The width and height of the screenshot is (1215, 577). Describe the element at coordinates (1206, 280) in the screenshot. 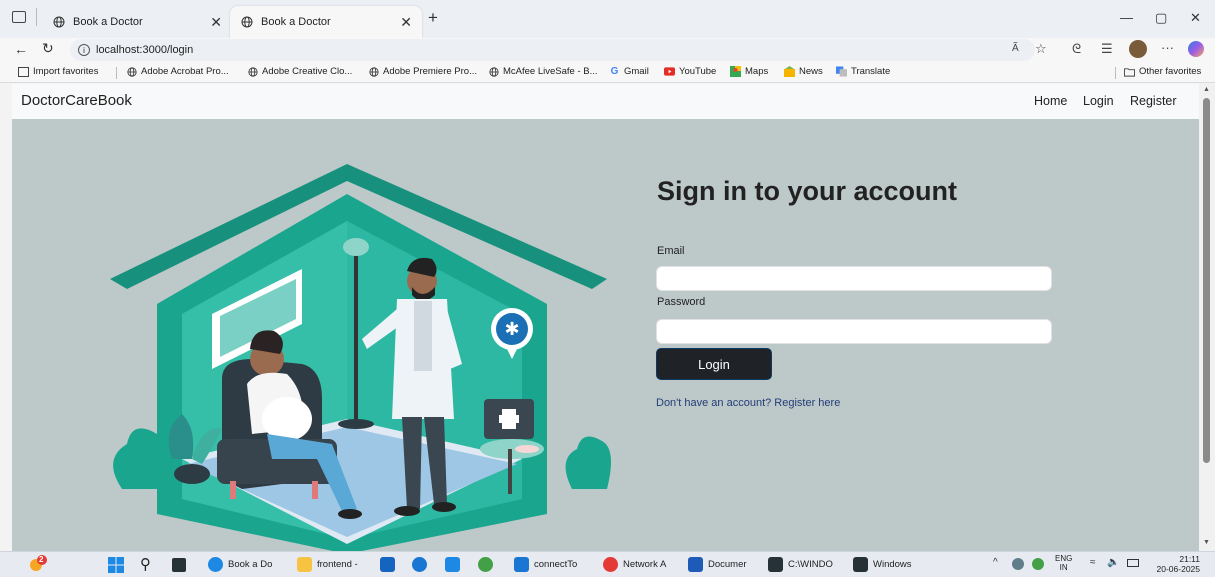

I see `scrollbar-thumb` at that location.